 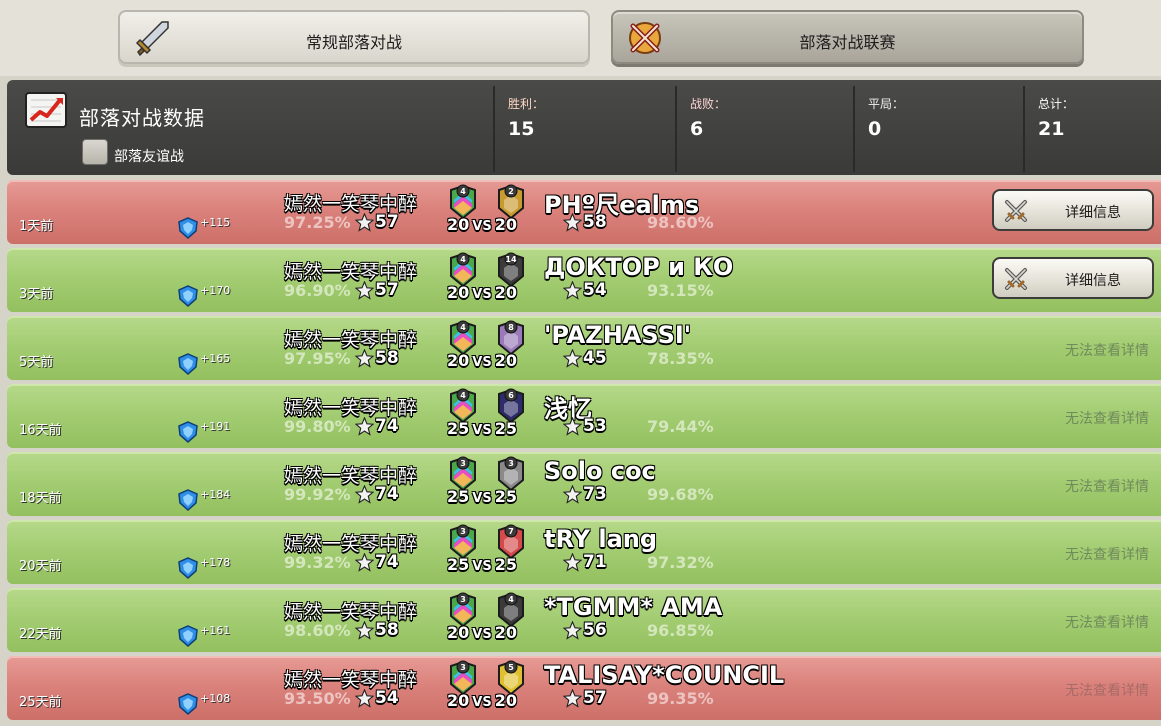 What do you see at coordinates (40, 634) in the screenshot?
I see `war-time-ago: 22天前` at bounding box center [40, 634].